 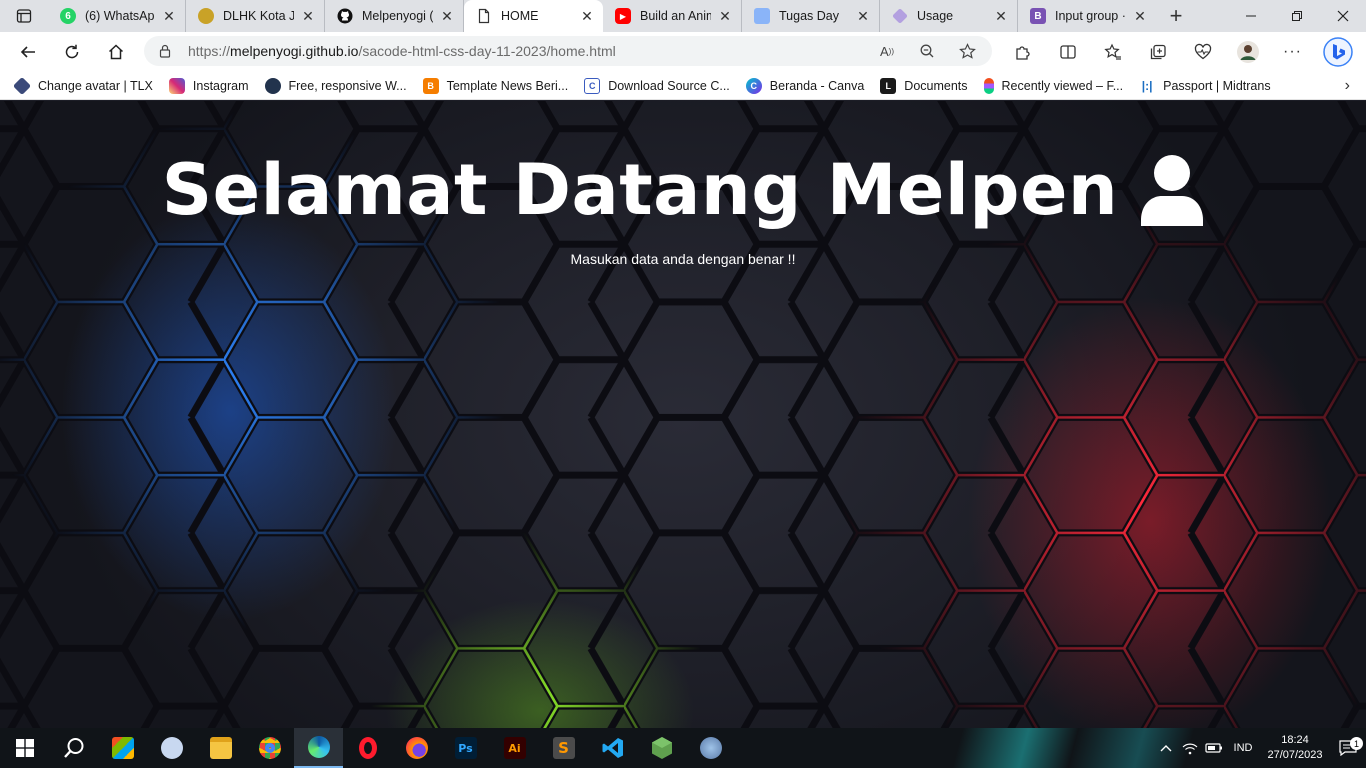 What do you see at coordinates (1205, 86) in the screenshot?
I see `bookmark-midtrans: |:| Passport | Midtrans` at bounding box center [1205, 86].